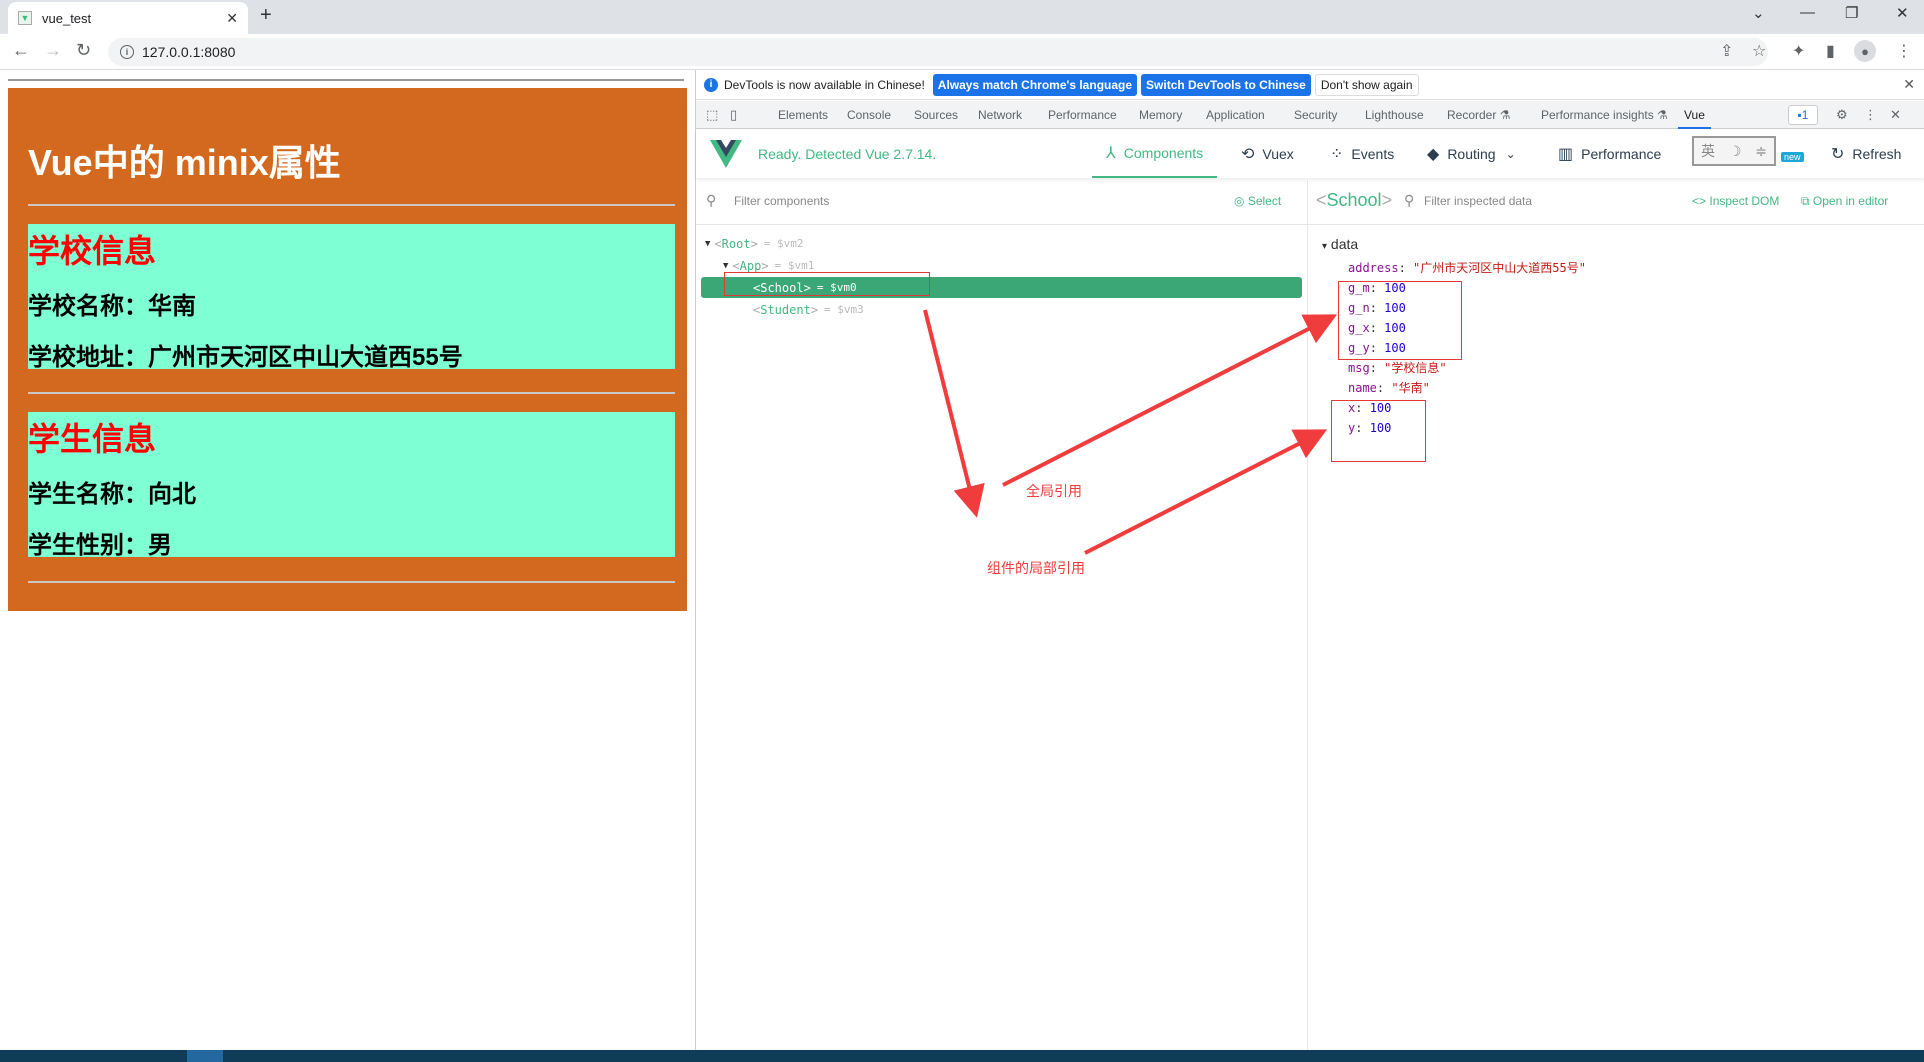  Describe the element at coordinates (1807, 201) in the screenshot. I see `external-link-icon: ⧉` at that location.